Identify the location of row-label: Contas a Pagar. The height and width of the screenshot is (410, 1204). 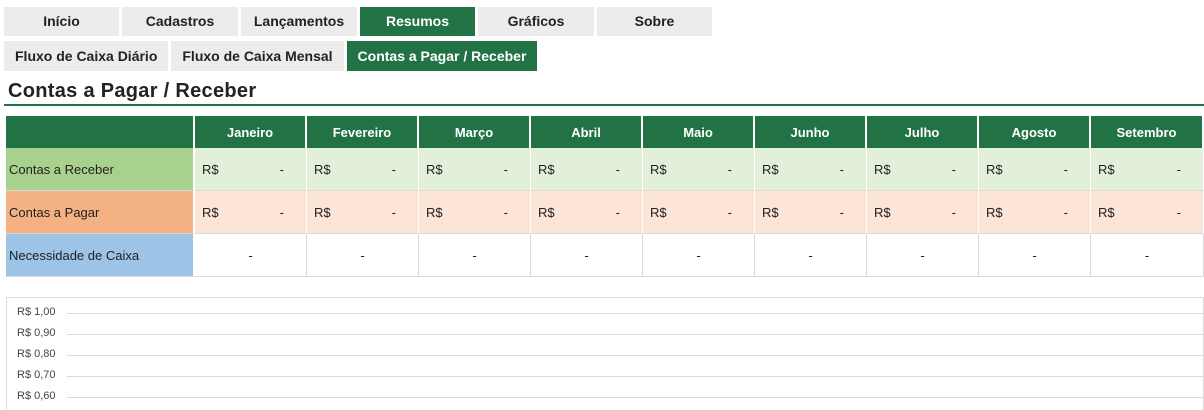
(100, 212).